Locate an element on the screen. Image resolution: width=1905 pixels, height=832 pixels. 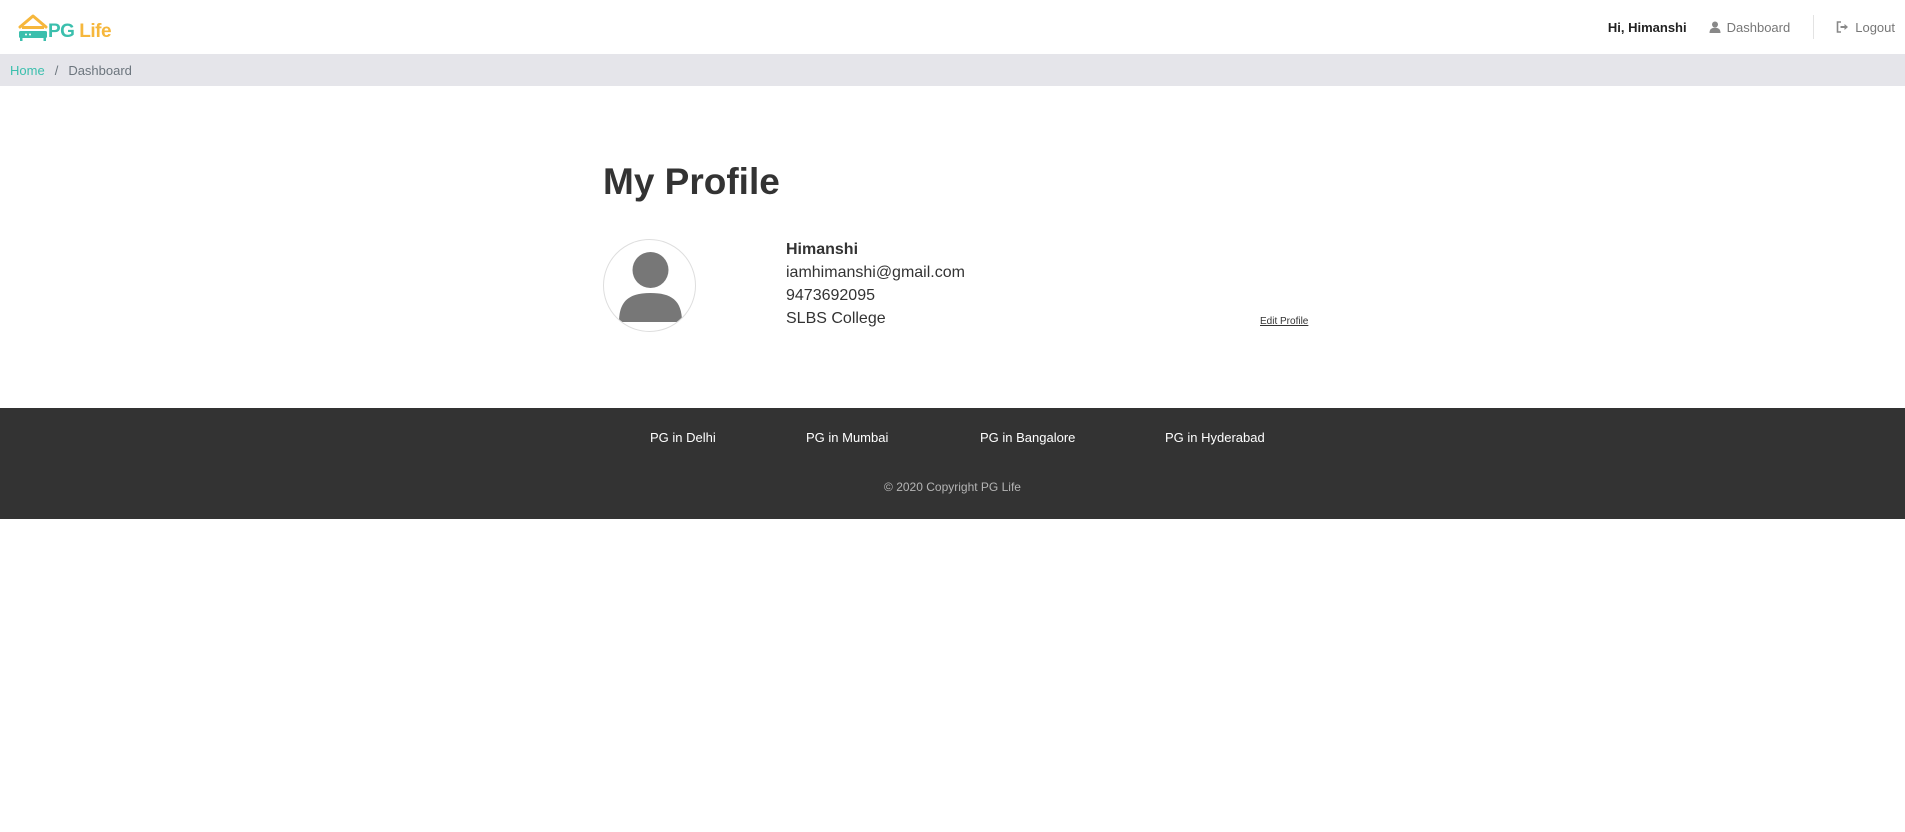
footer-link-bangalore: PG in Bangalore is located at coordinates (1027, 437).